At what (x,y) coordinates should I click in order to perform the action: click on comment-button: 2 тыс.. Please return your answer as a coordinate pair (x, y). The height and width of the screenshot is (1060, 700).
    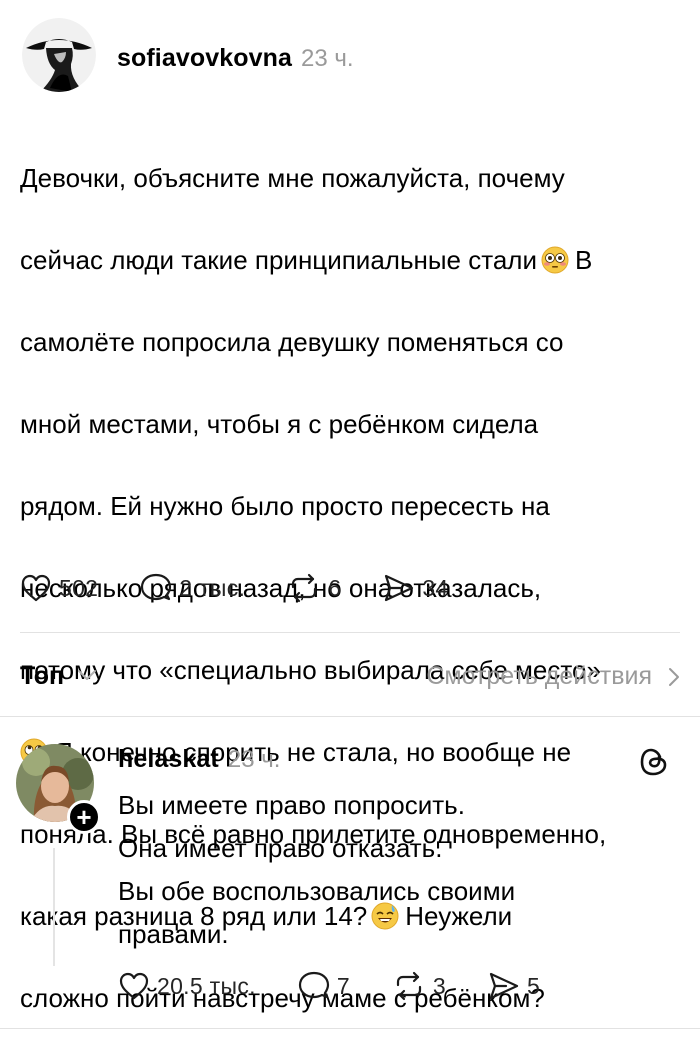
    Looking at the image, I should click on (192, 588).